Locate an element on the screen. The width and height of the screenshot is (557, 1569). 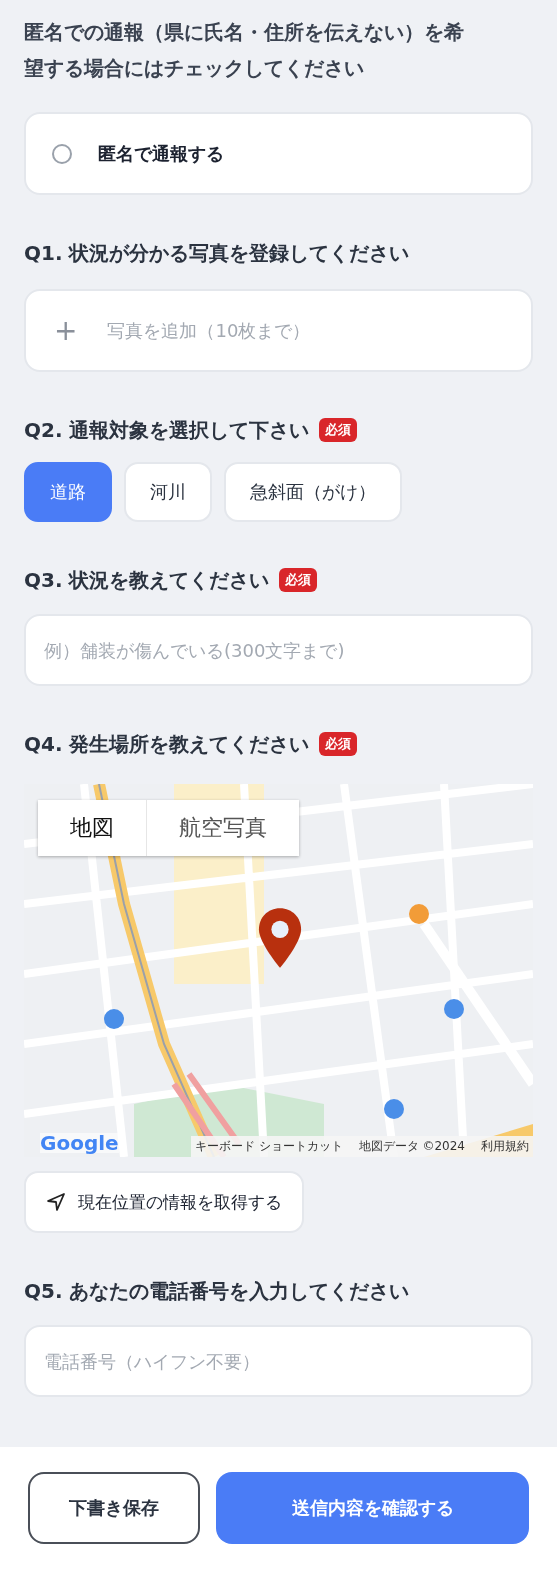
question-label: Q1. 状況が分かる写真を登録してください is located at coordinates (217, 253).